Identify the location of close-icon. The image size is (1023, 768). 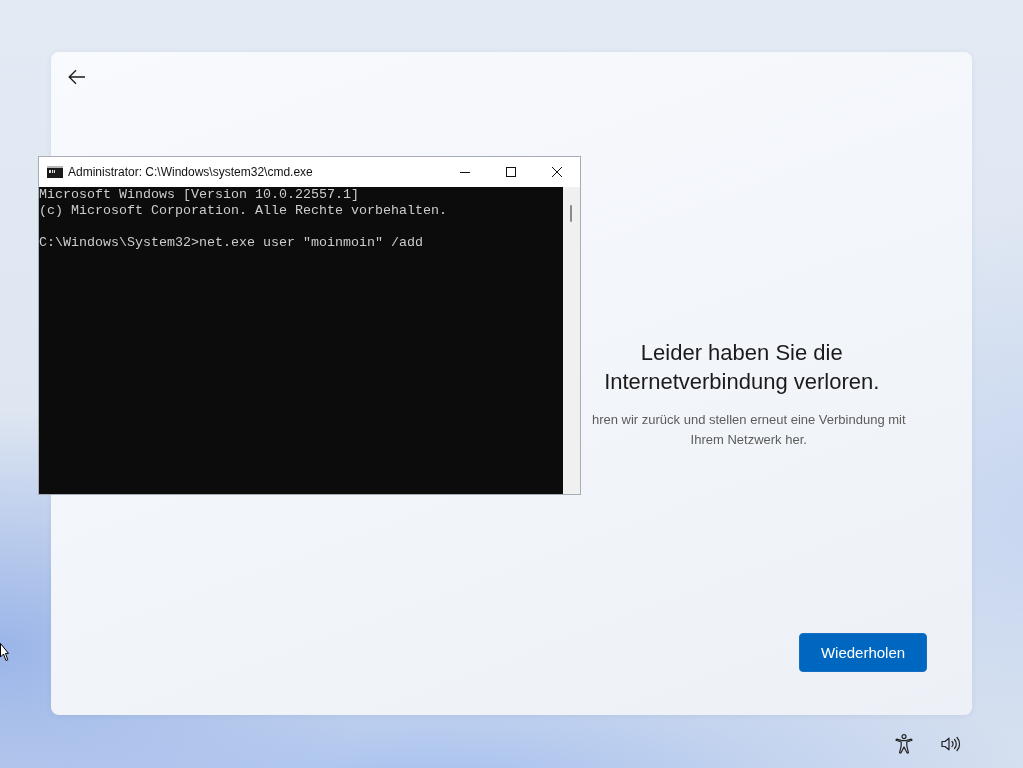
(557, 172).